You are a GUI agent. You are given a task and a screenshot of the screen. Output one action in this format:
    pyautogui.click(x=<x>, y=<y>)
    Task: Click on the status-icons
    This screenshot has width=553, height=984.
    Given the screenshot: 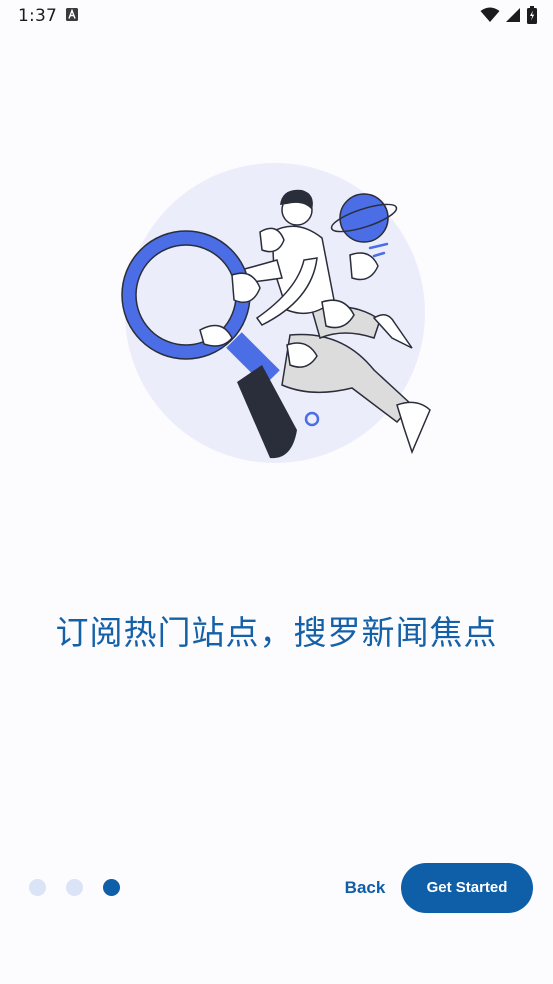 What is the action you would take?
    pyautogui.click(x=508, y=15)
    